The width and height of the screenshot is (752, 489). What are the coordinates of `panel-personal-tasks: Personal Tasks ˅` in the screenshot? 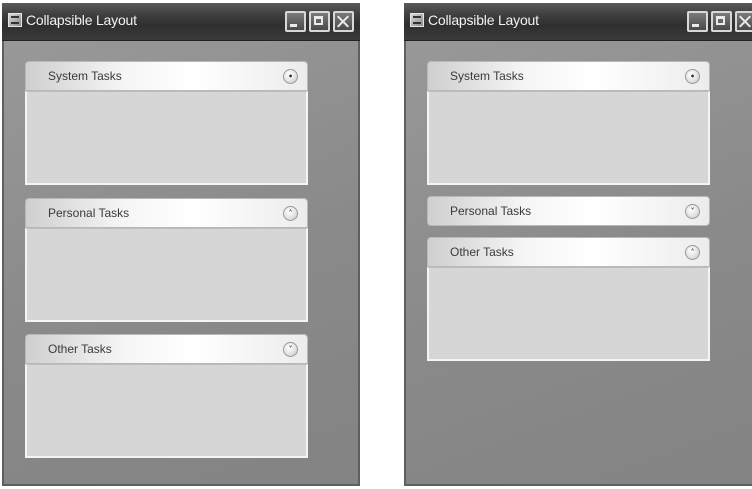 It's located at (568, 211).